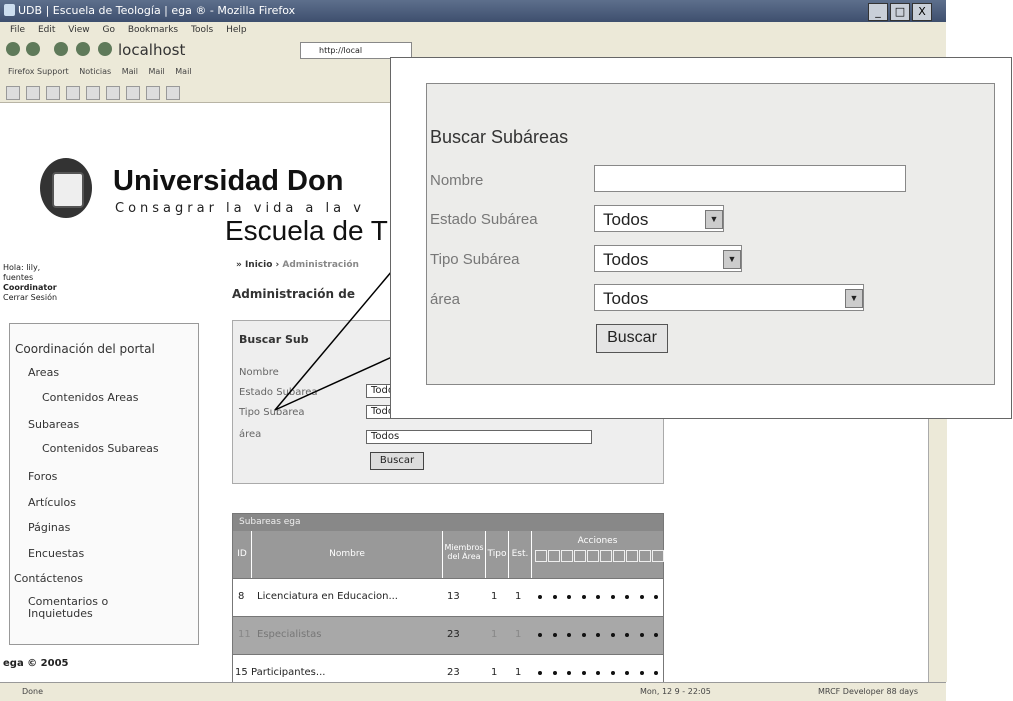 The height and width of the screenshot is (701, 1013). Describe the element at coordinates (729, 297) in the screenshot. I see `zoom-area-select: Todos ▼` at that location.